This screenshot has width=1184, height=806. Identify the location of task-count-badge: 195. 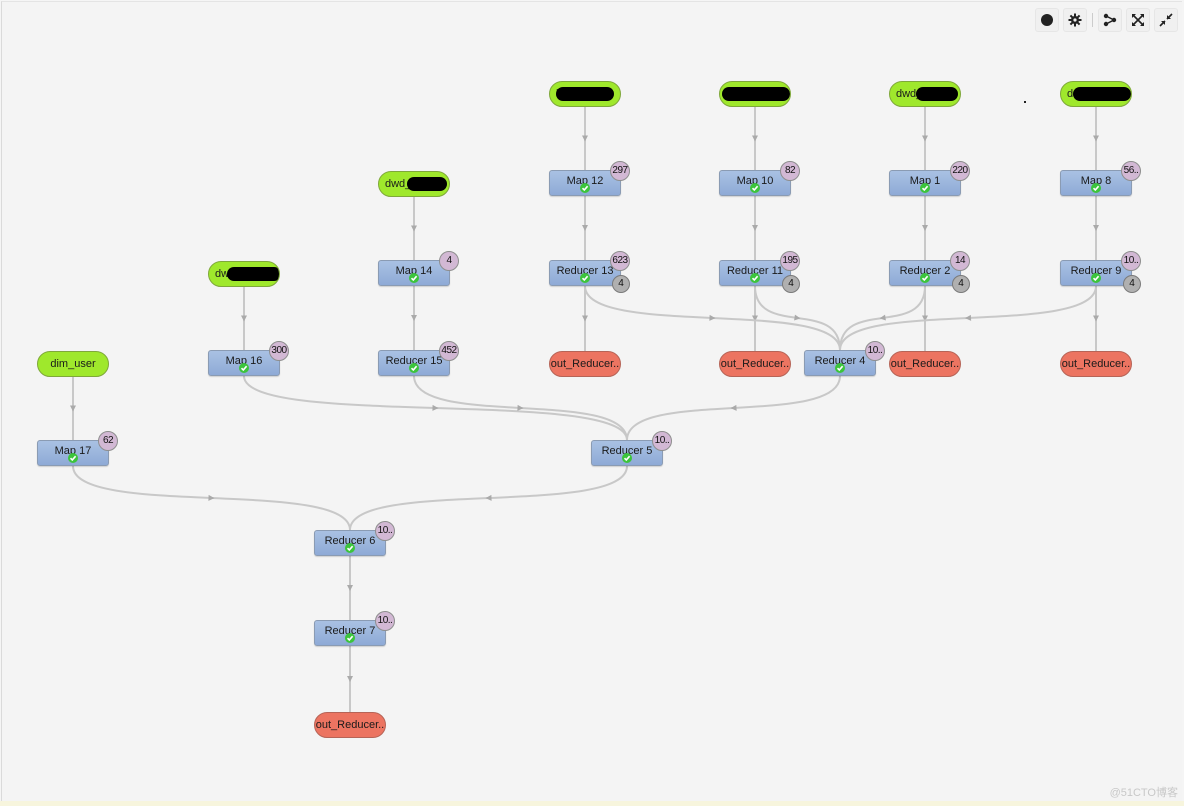
(790, 261).